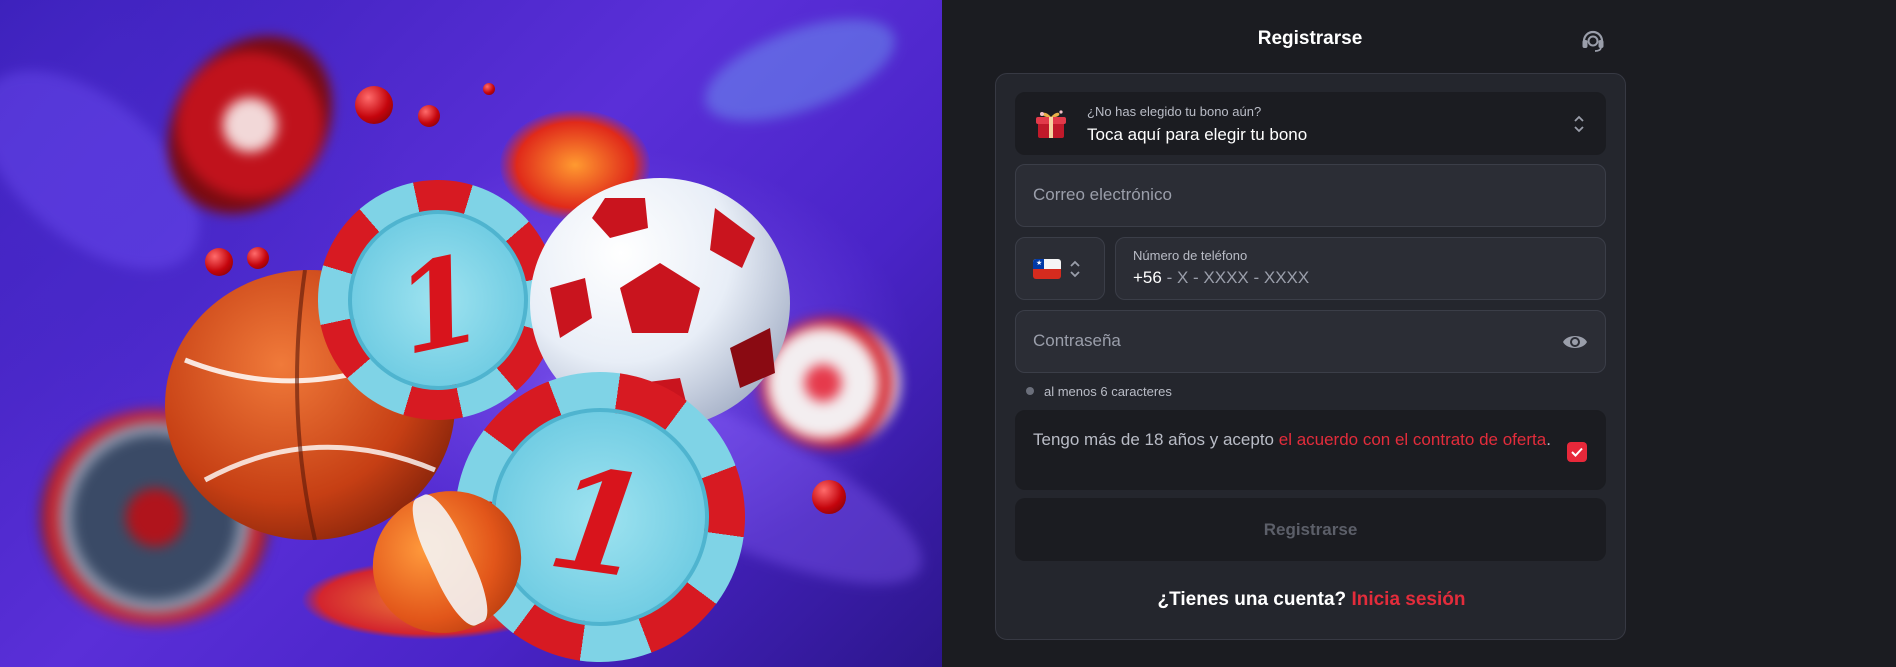 This screenshot has height=667, width=1896. I want to click on eye-icon, so click(1575, 342).